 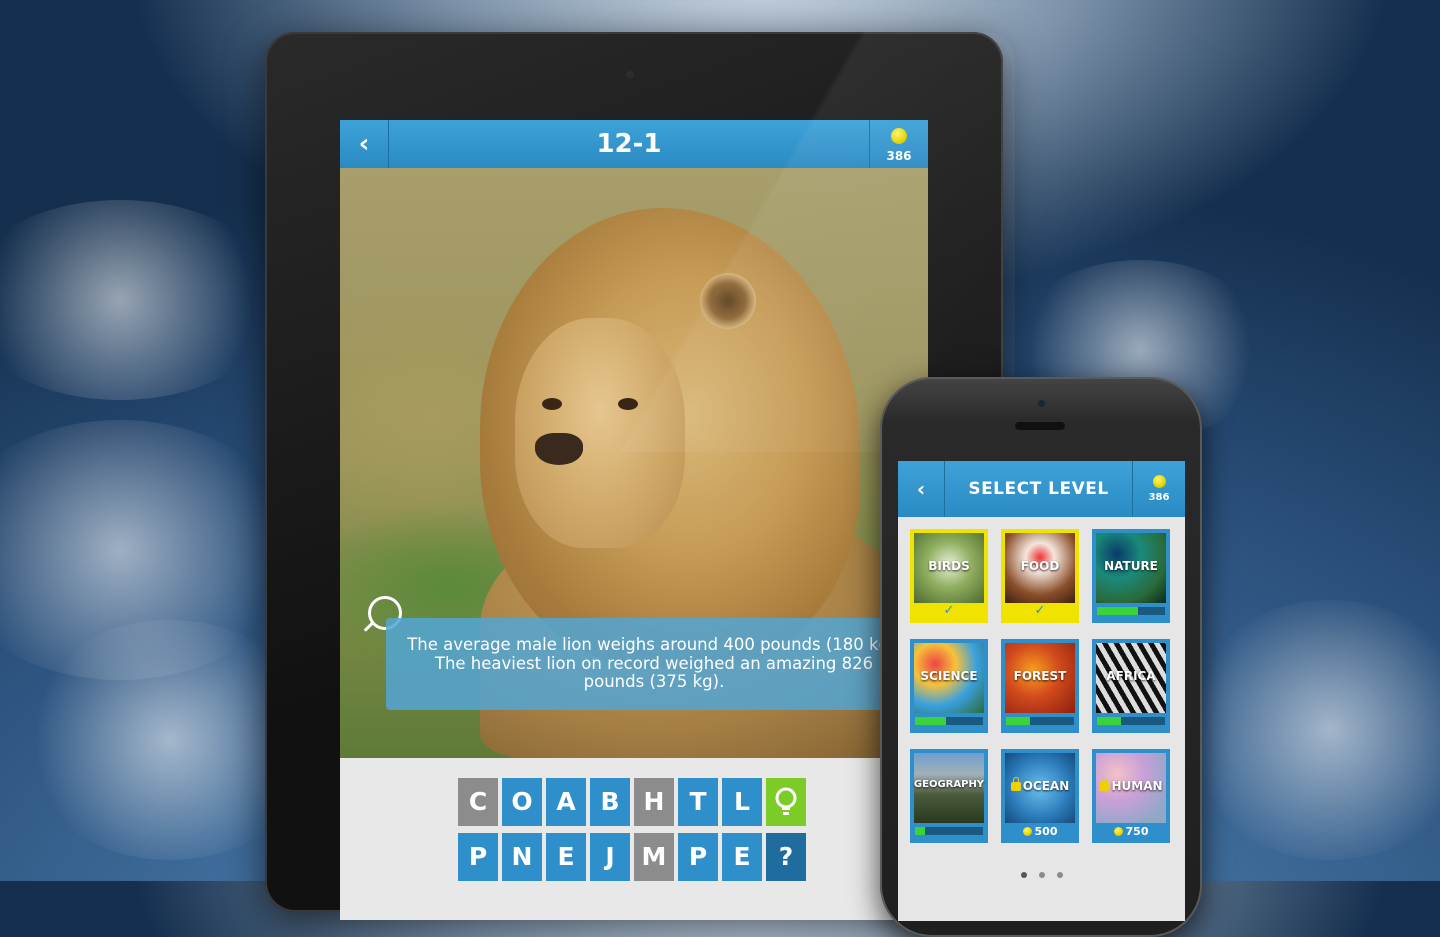 I want to click on letter-key: H, so click(x=654, y=802).